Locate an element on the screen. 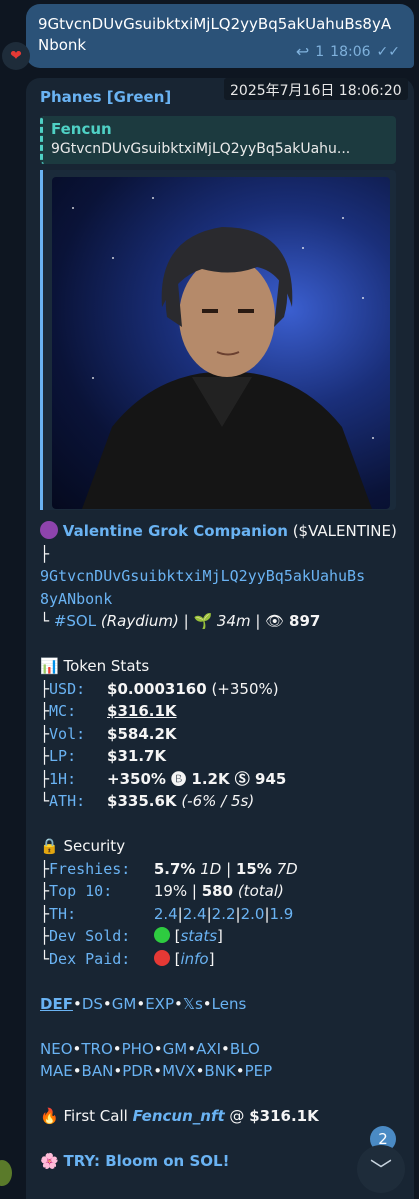 The height and width of the screenshot is (1199, 419). trade-bot-link: AXI is located at coordinates (208, 1049).